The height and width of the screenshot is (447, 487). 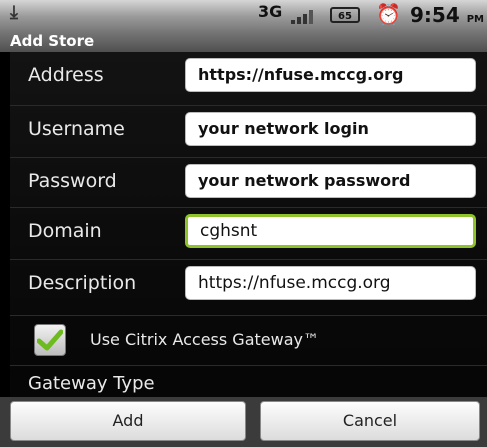 I want to click on time-value: 9:54, so click(x=435, y=15).